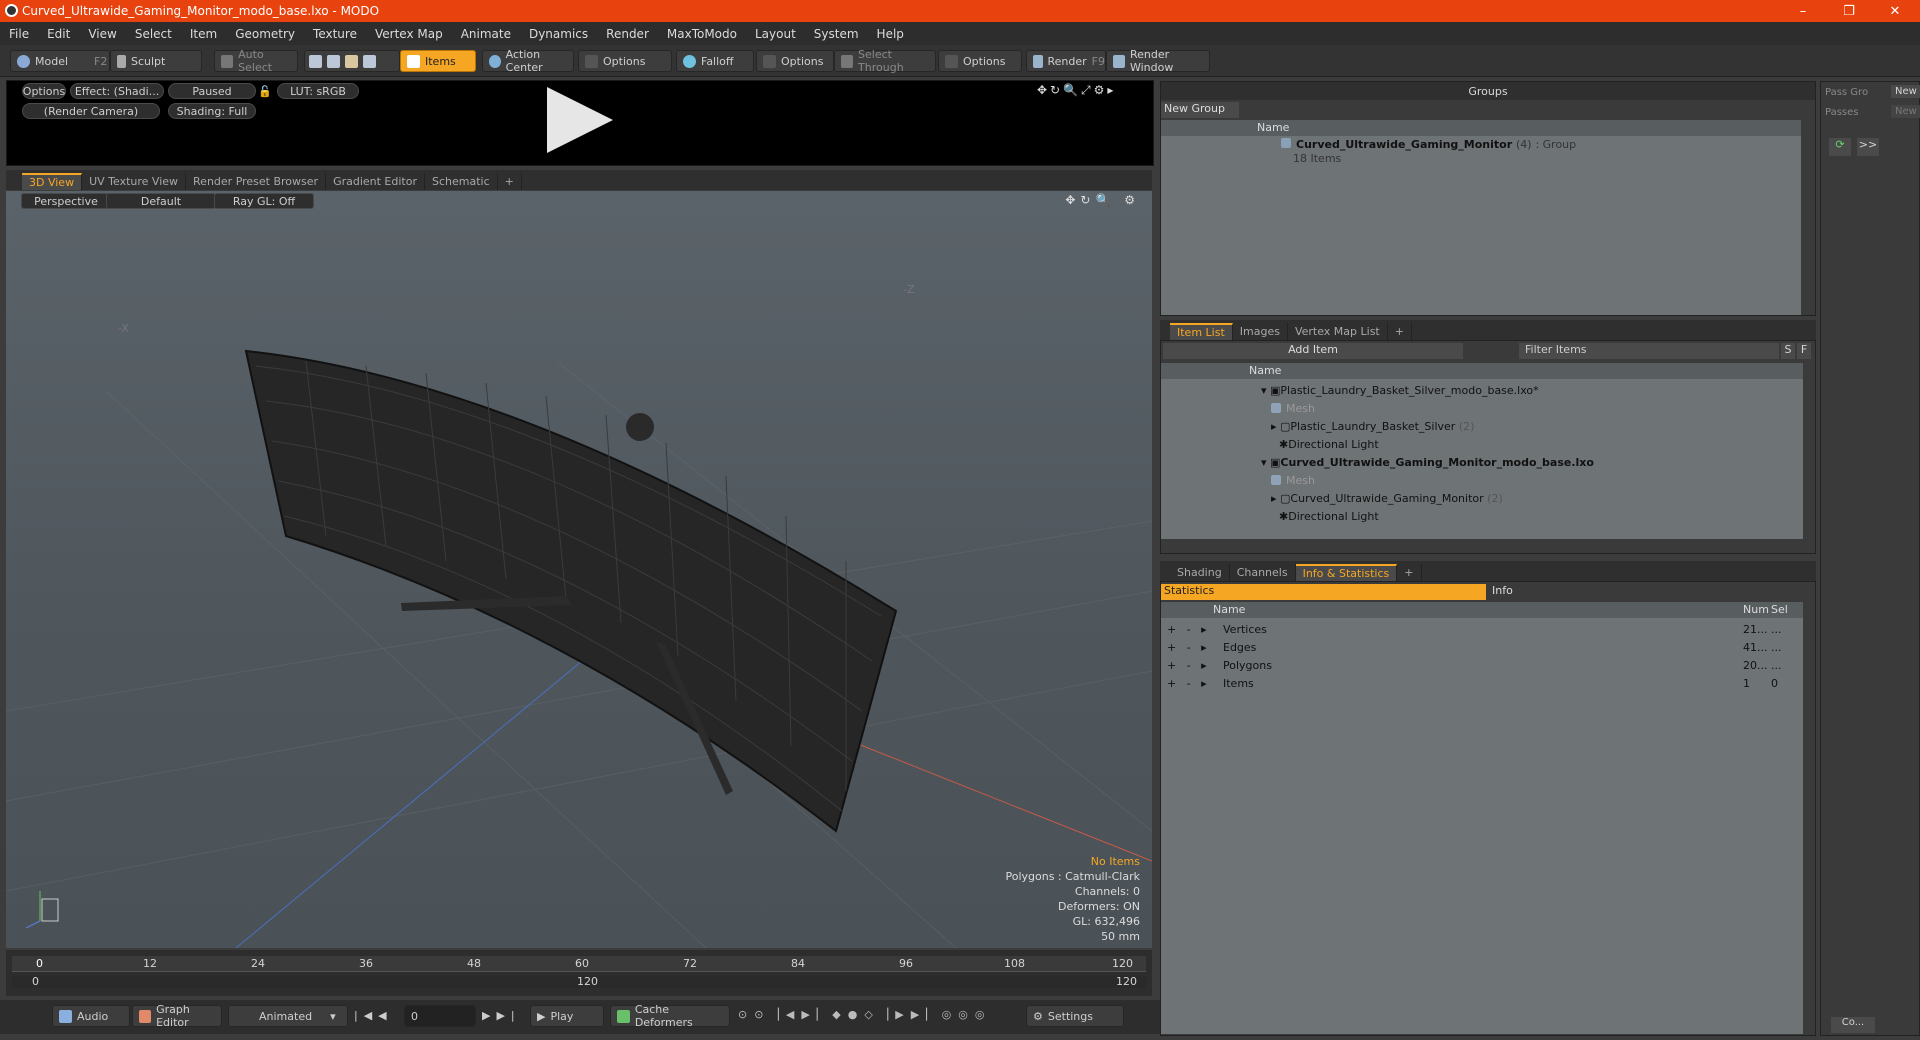 The image size is (1920, 1040). Describe the element at coordinates (102, 34) in the screenshot. I see `menu-view: View` at that location.